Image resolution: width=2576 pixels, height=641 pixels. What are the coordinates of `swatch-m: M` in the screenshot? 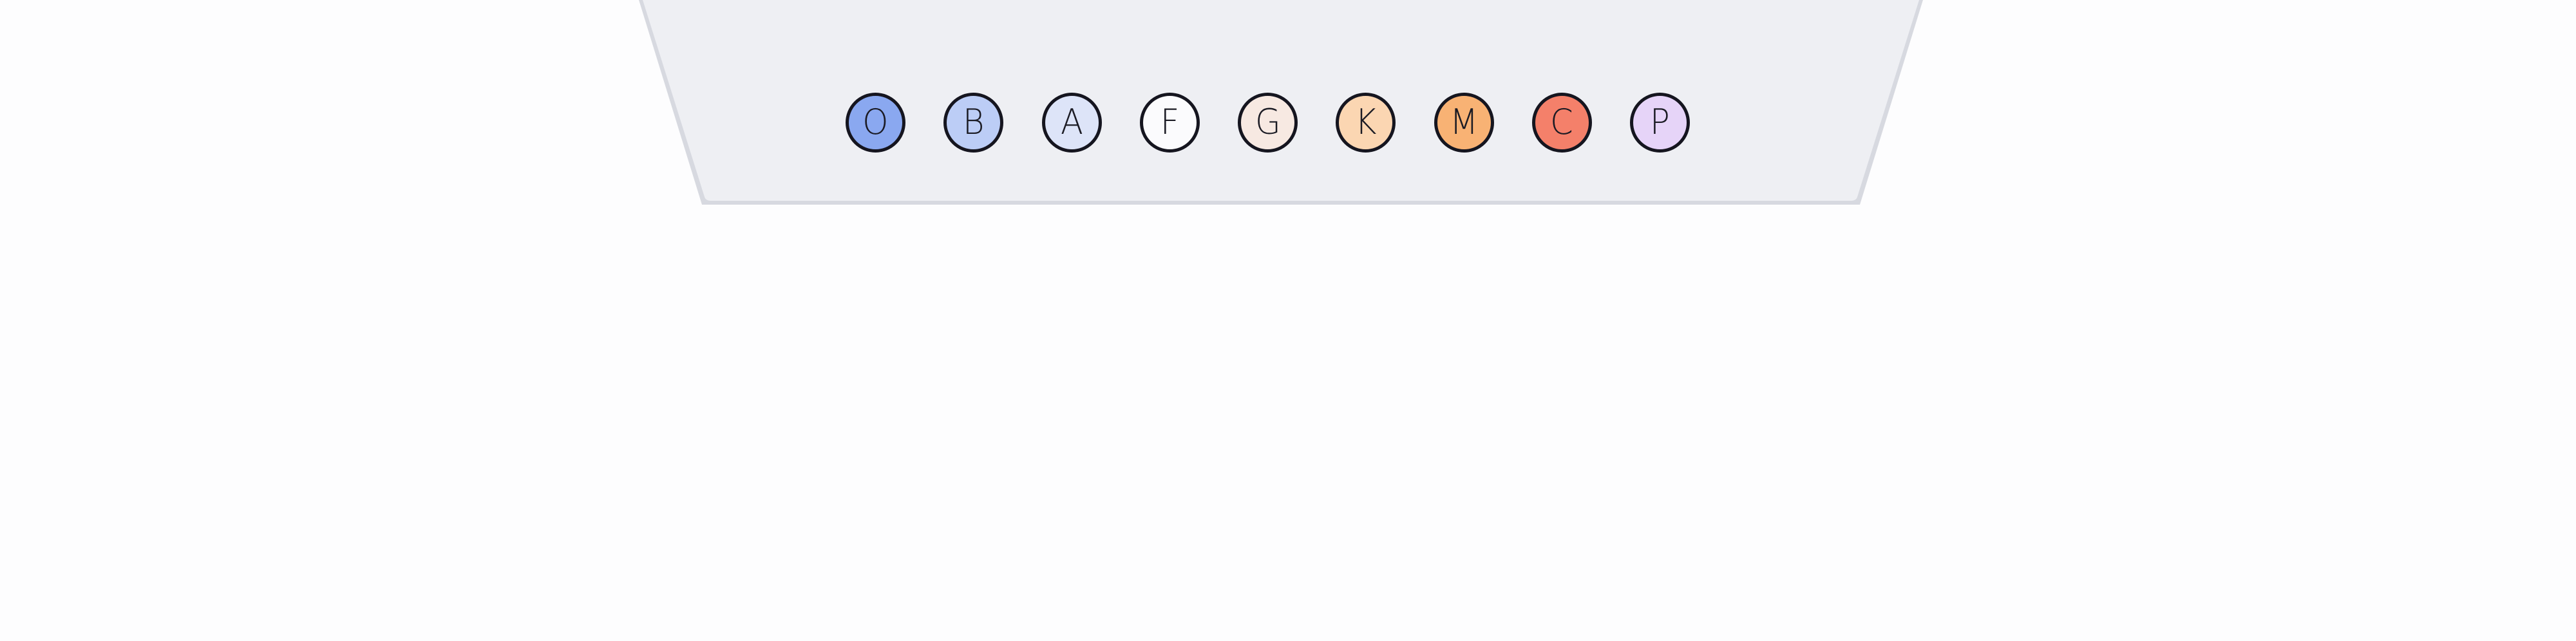 It's located at (1464, 122).